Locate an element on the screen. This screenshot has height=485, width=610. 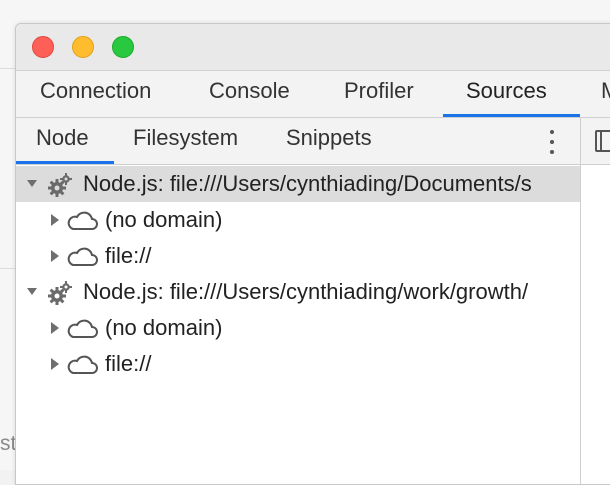
minimize-window-button is located at coordinates (83, 47).